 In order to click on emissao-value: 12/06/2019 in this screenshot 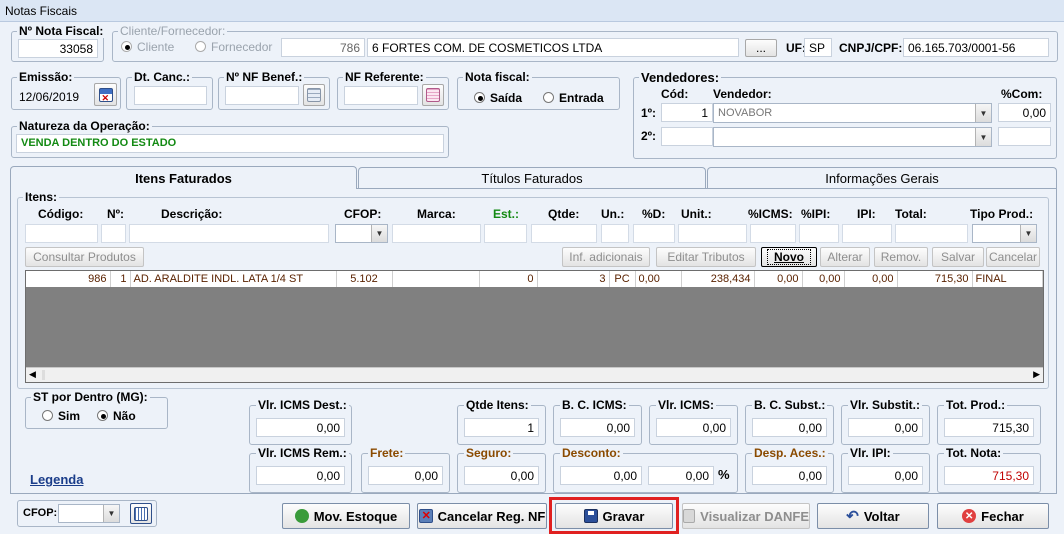, I will do `click(49, 97)`.